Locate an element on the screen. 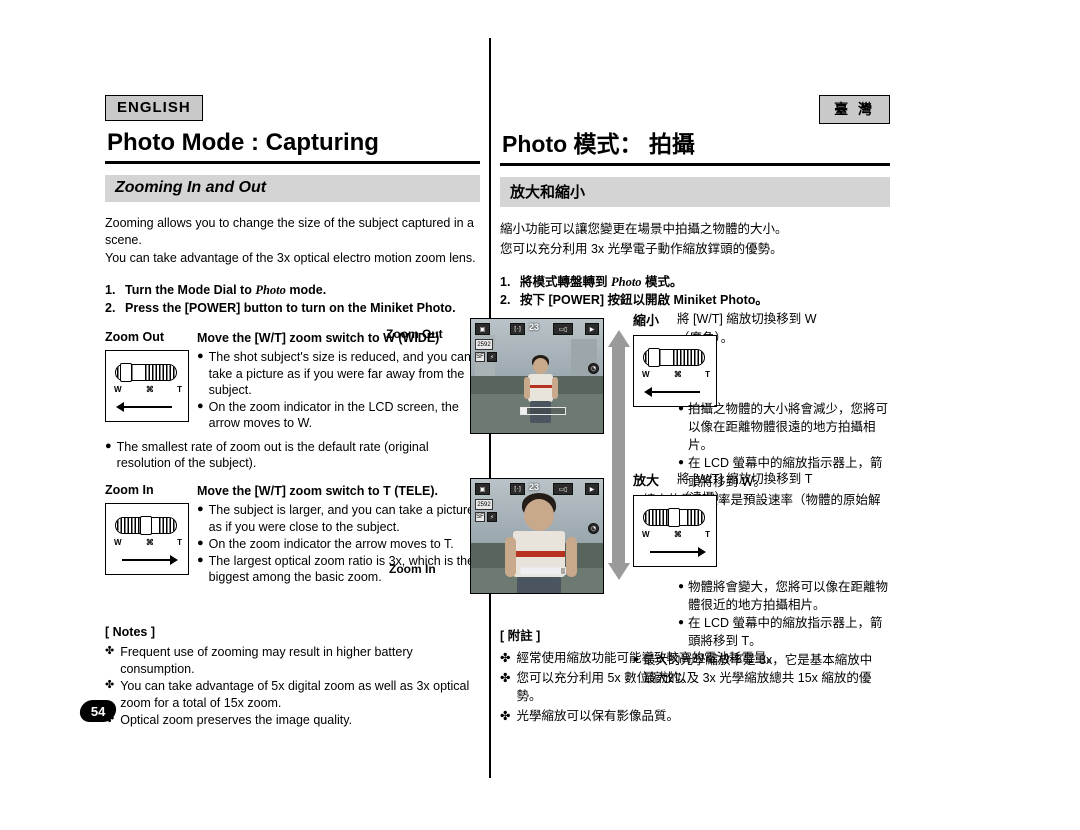 The image size is (1080, 830). page-title: Photo Mode : Capturing is located at coordinates (292, 146).